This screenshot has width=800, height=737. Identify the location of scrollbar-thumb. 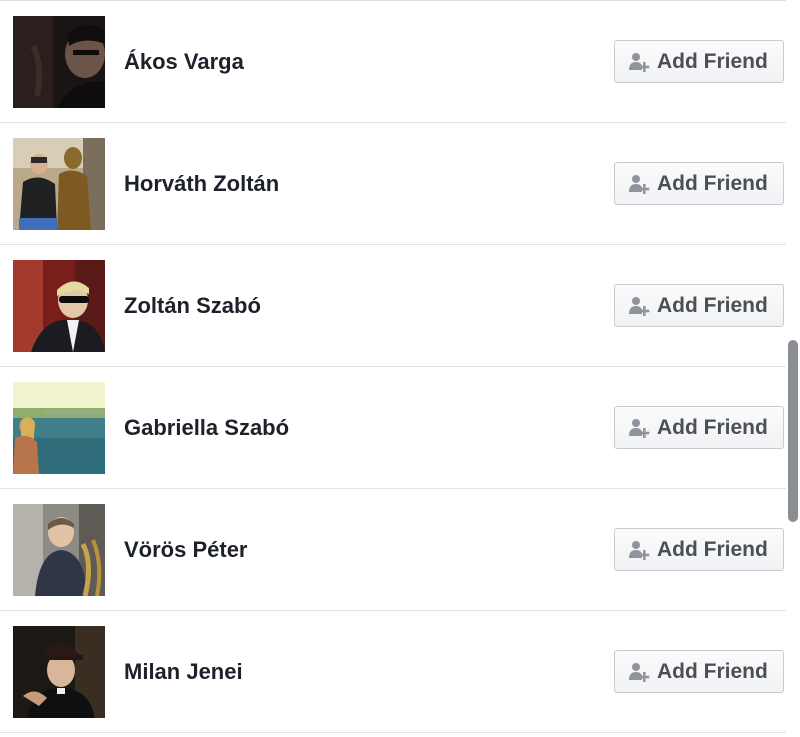
(793, 431).